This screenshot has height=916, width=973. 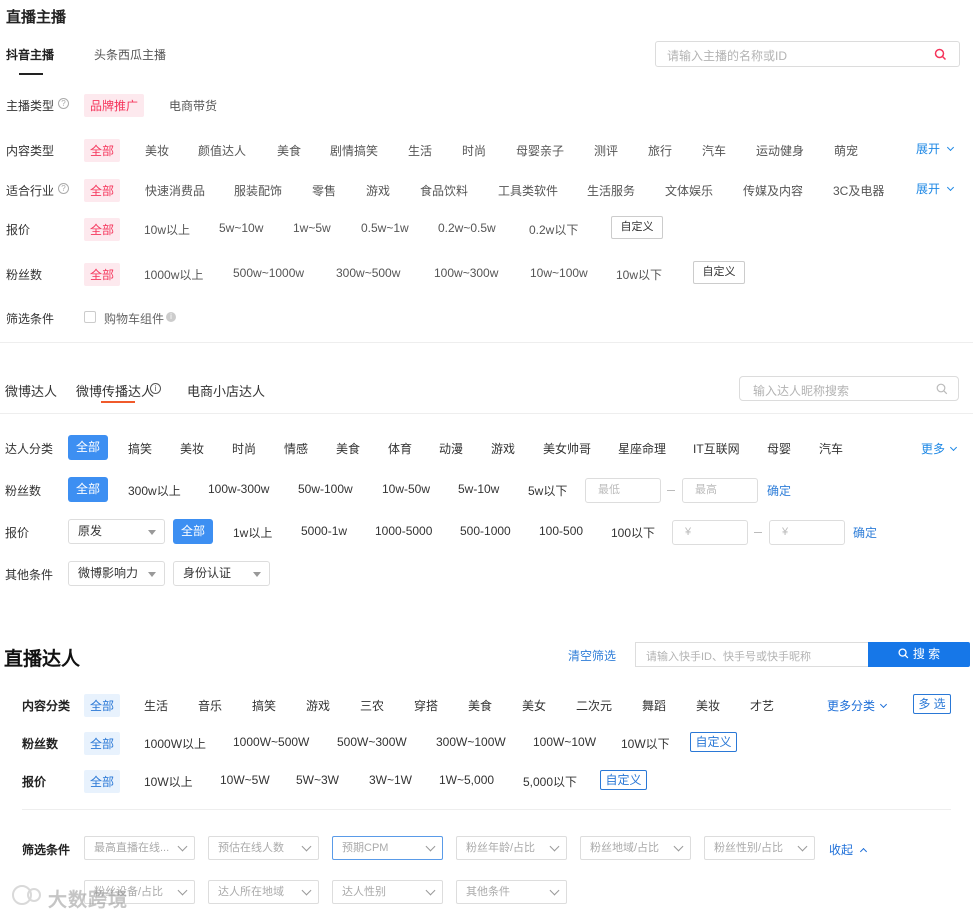 I want to click on fans-max-input: 最高, so click(x=720, y=490).